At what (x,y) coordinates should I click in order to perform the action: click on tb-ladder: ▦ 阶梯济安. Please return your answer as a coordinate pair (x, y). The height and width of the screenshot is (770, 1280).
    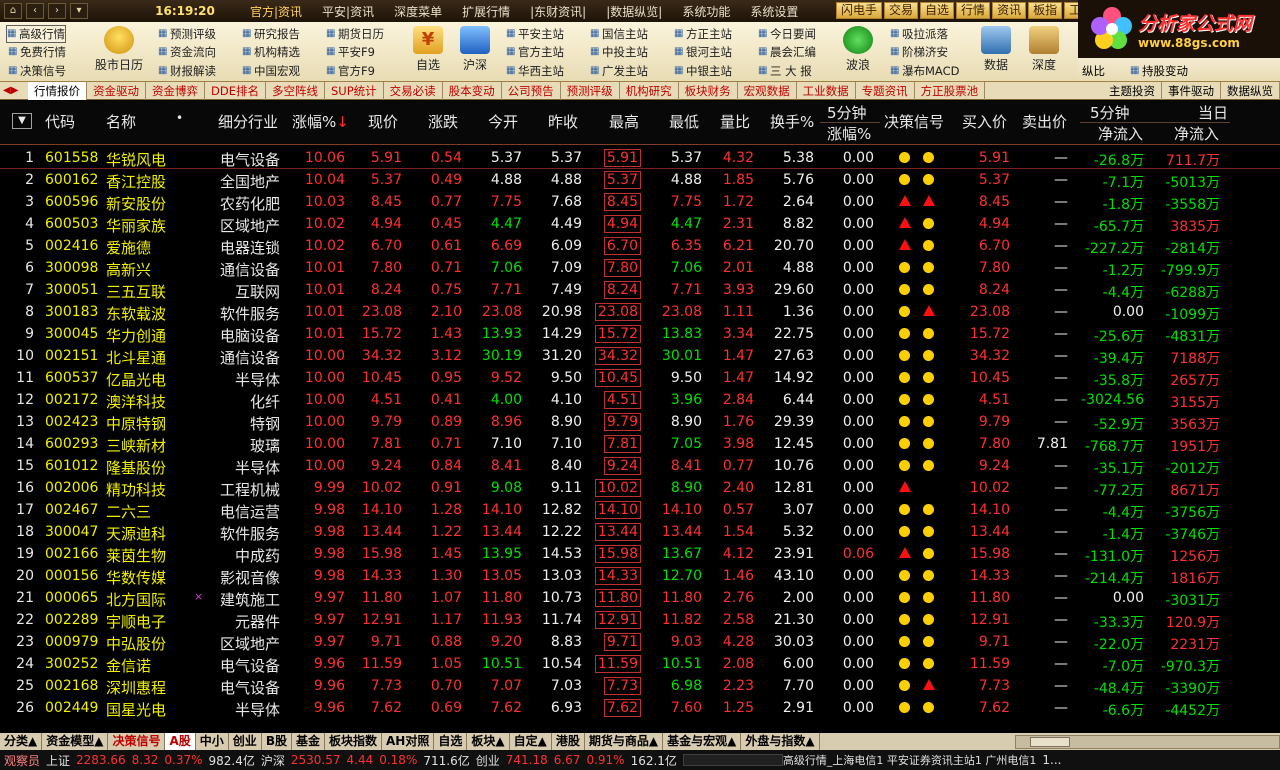
    Looking at the image, I should click on (919, 52).